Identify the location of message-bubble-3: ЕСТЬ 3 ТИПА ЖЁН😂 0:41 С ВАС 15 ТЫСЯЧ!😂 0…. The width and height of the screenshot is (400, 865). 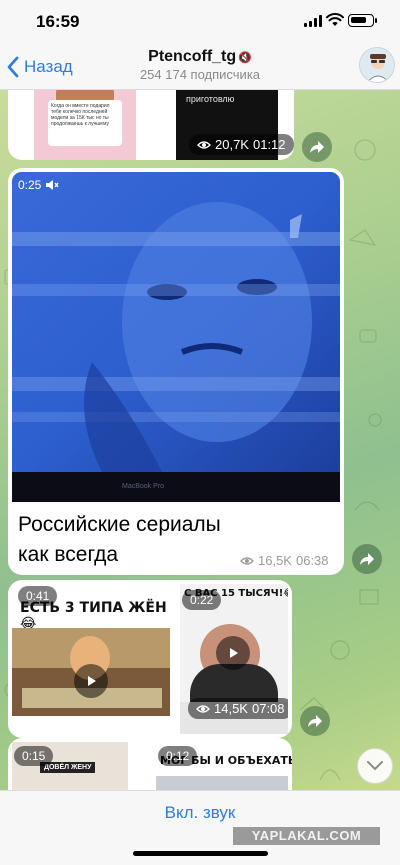
(150, 659).